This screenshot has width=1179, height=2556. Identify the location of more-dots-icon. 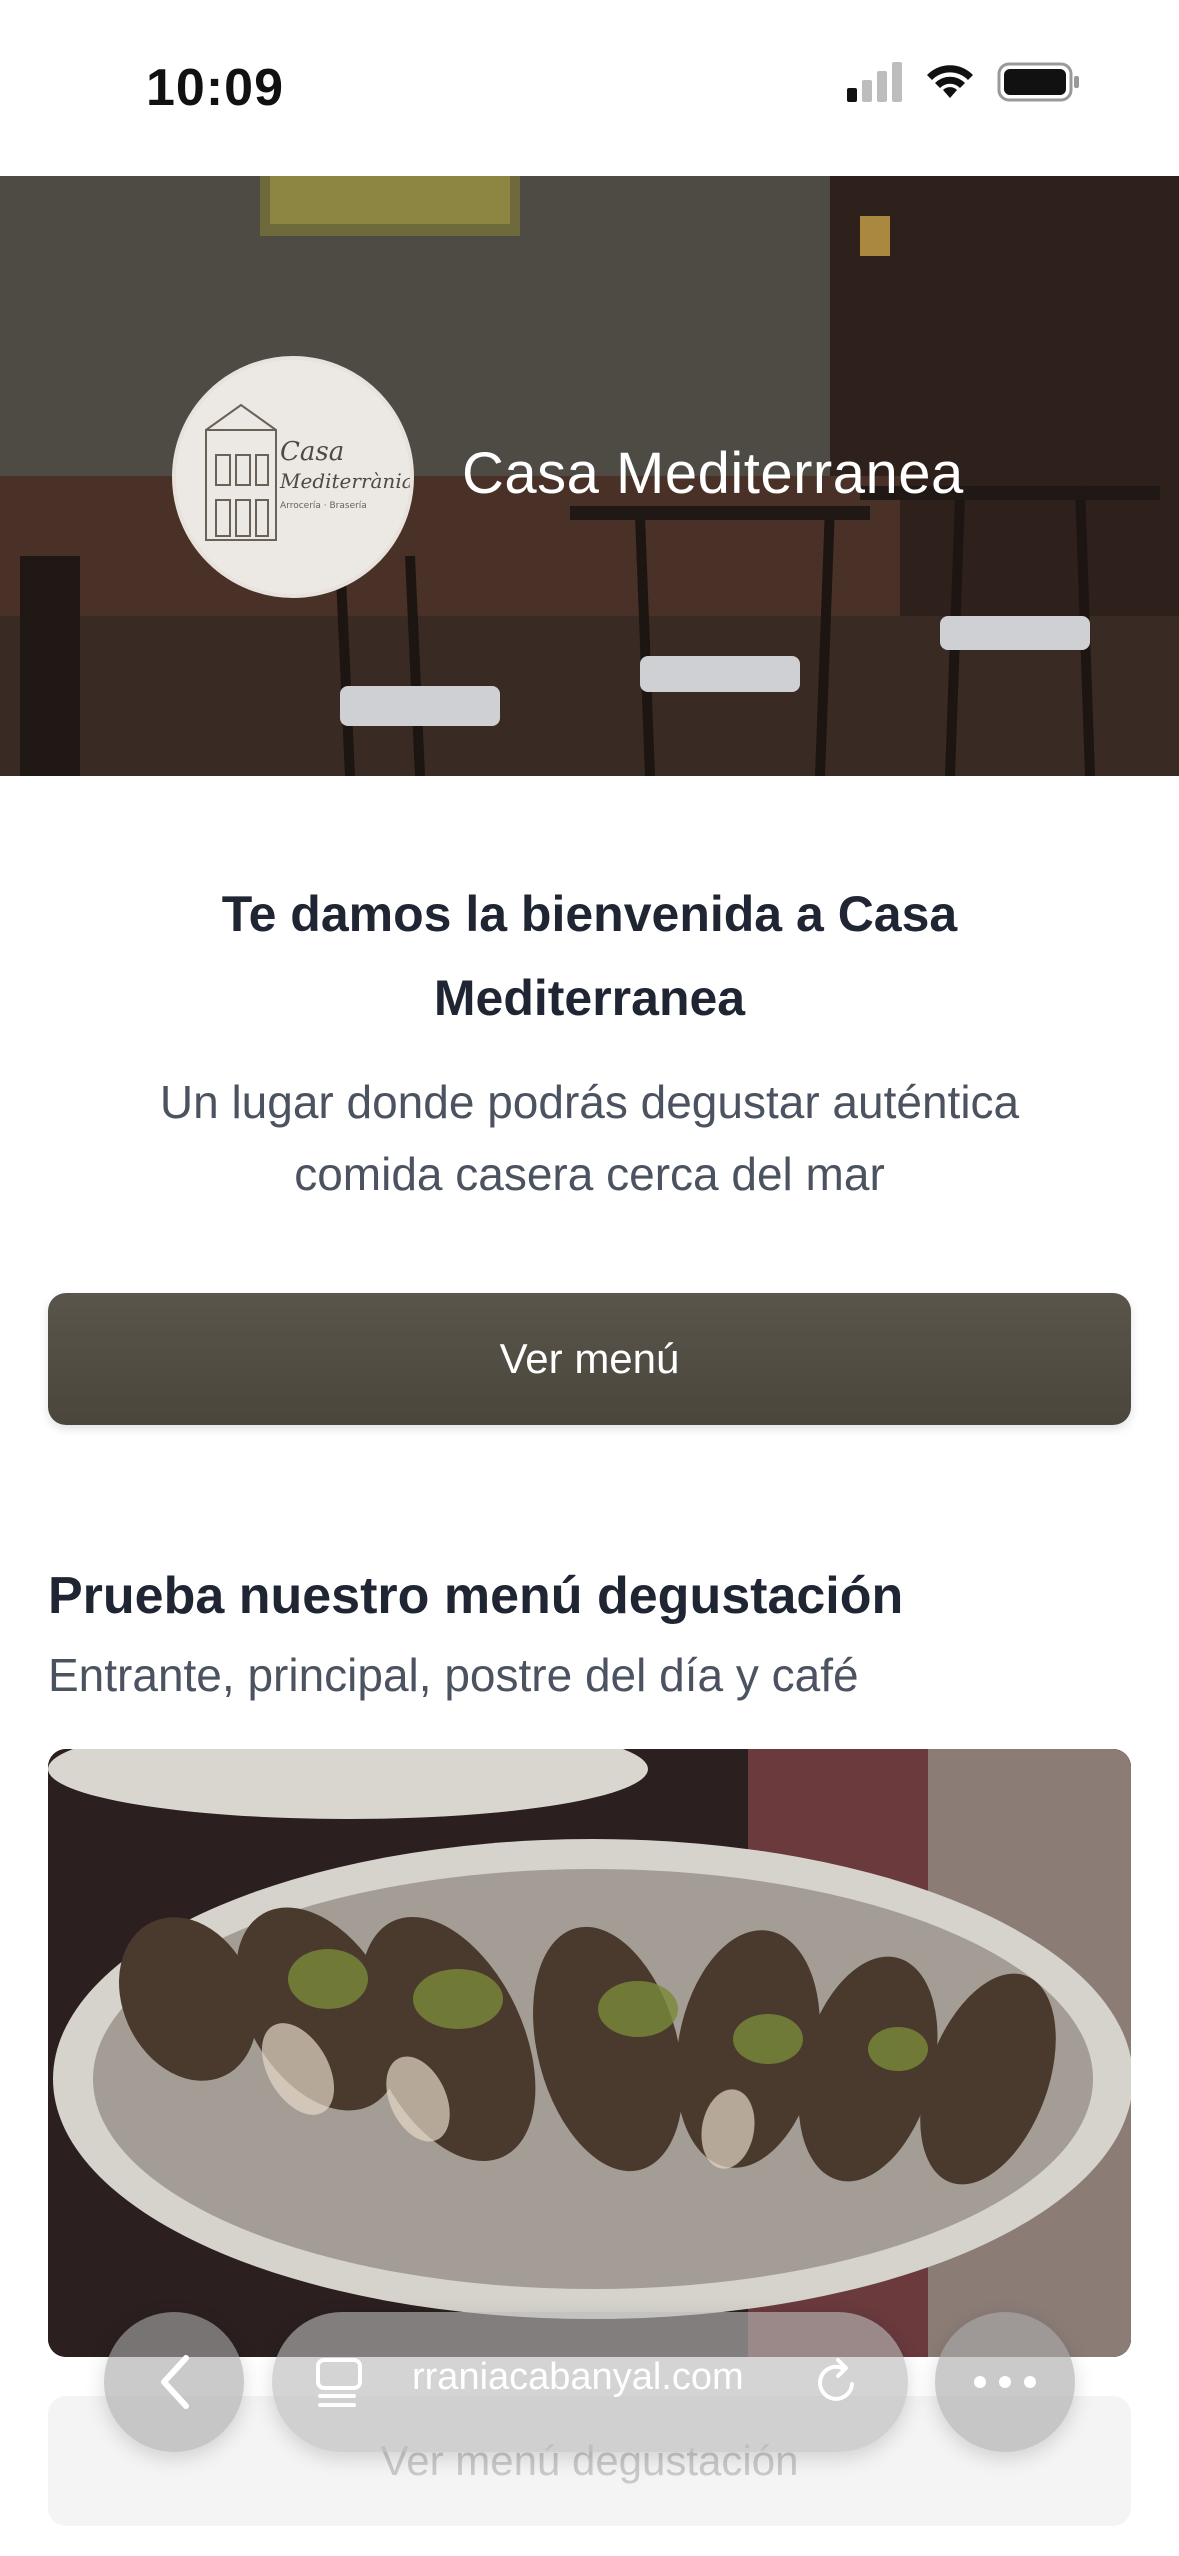
(1005, 2382).